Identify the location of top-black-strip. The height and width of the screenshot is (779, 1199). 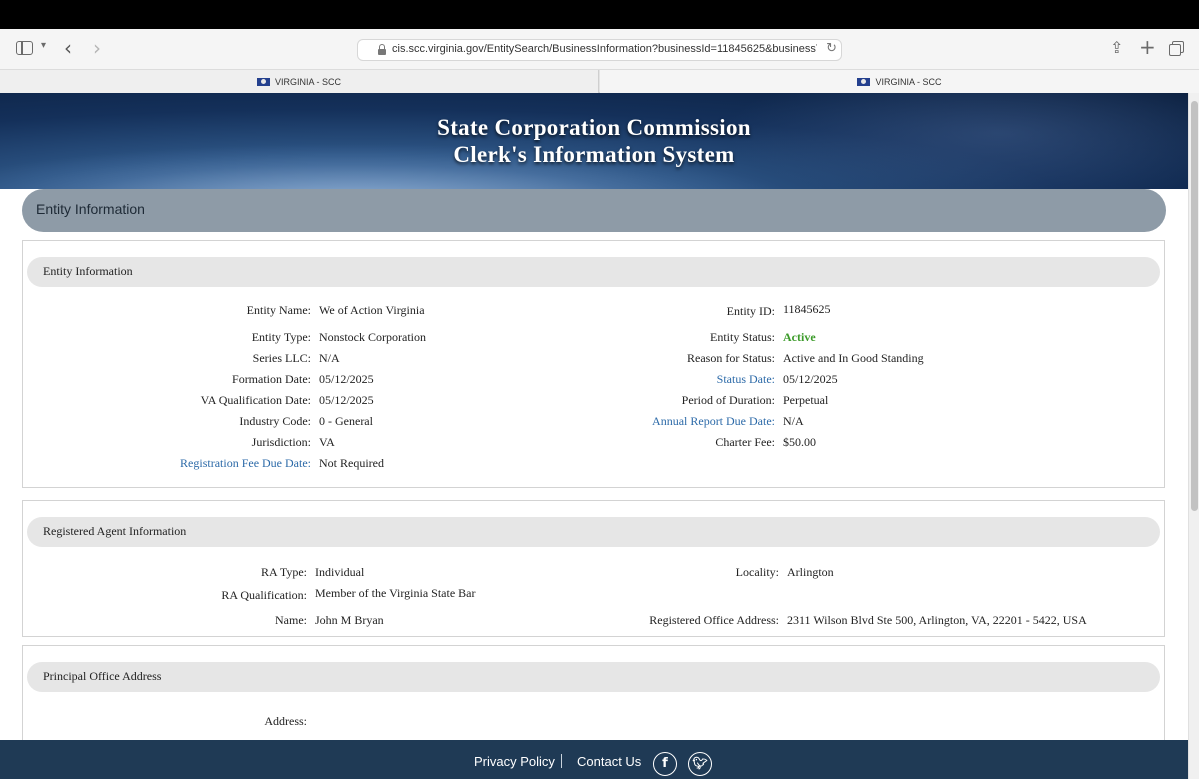
(599, 14).